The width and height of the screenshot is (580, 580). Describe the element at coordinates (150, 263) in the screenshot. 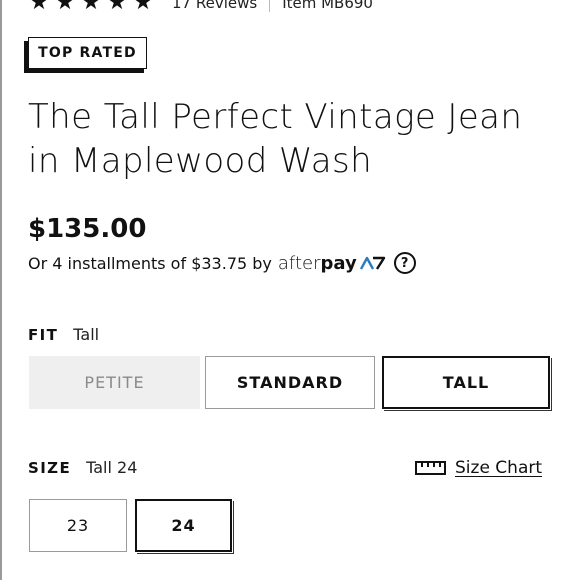

I see `installments-text: Or 4 installments of $33.75 by` at that location.